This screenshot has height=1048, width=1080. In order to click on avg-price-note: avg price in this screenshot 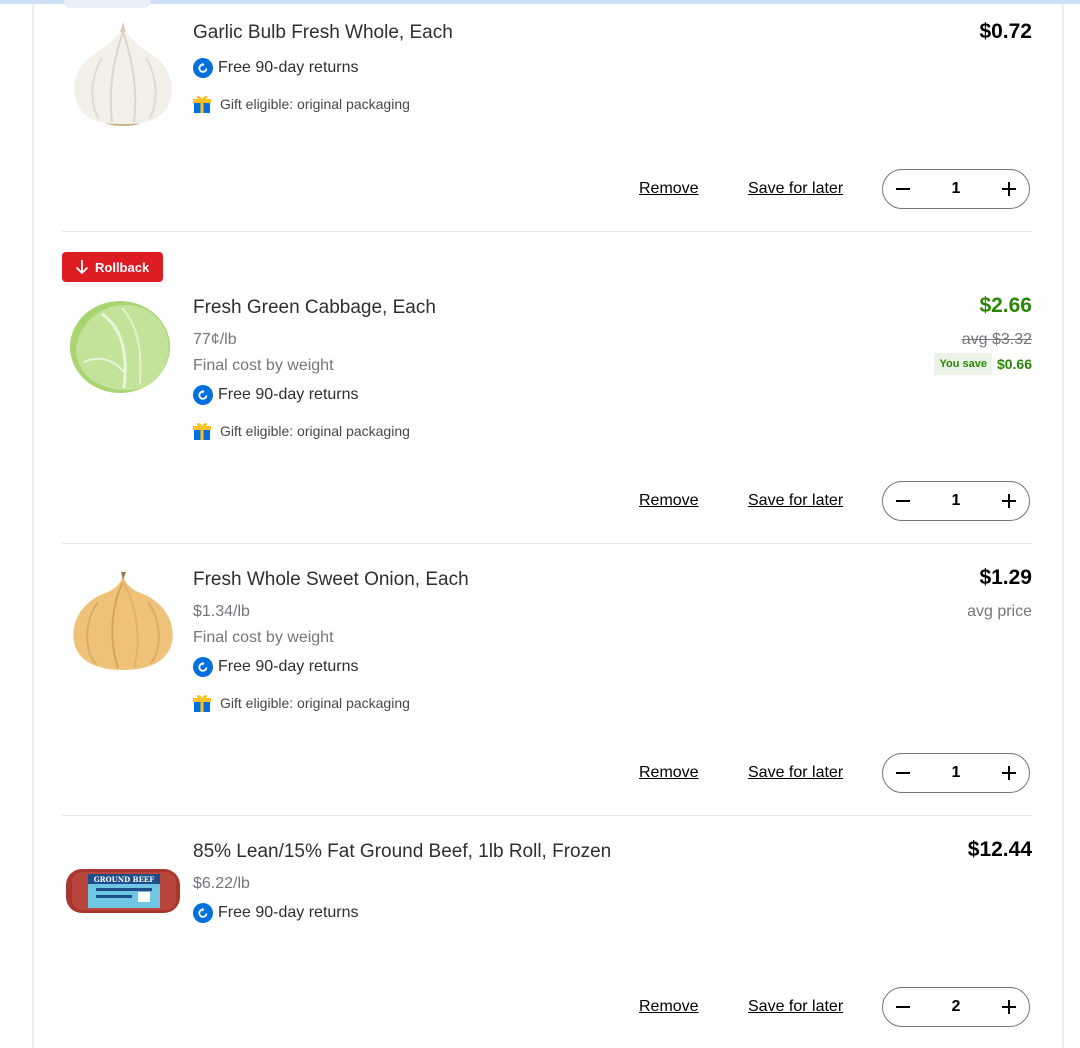, I will do `click(999, 611)`.